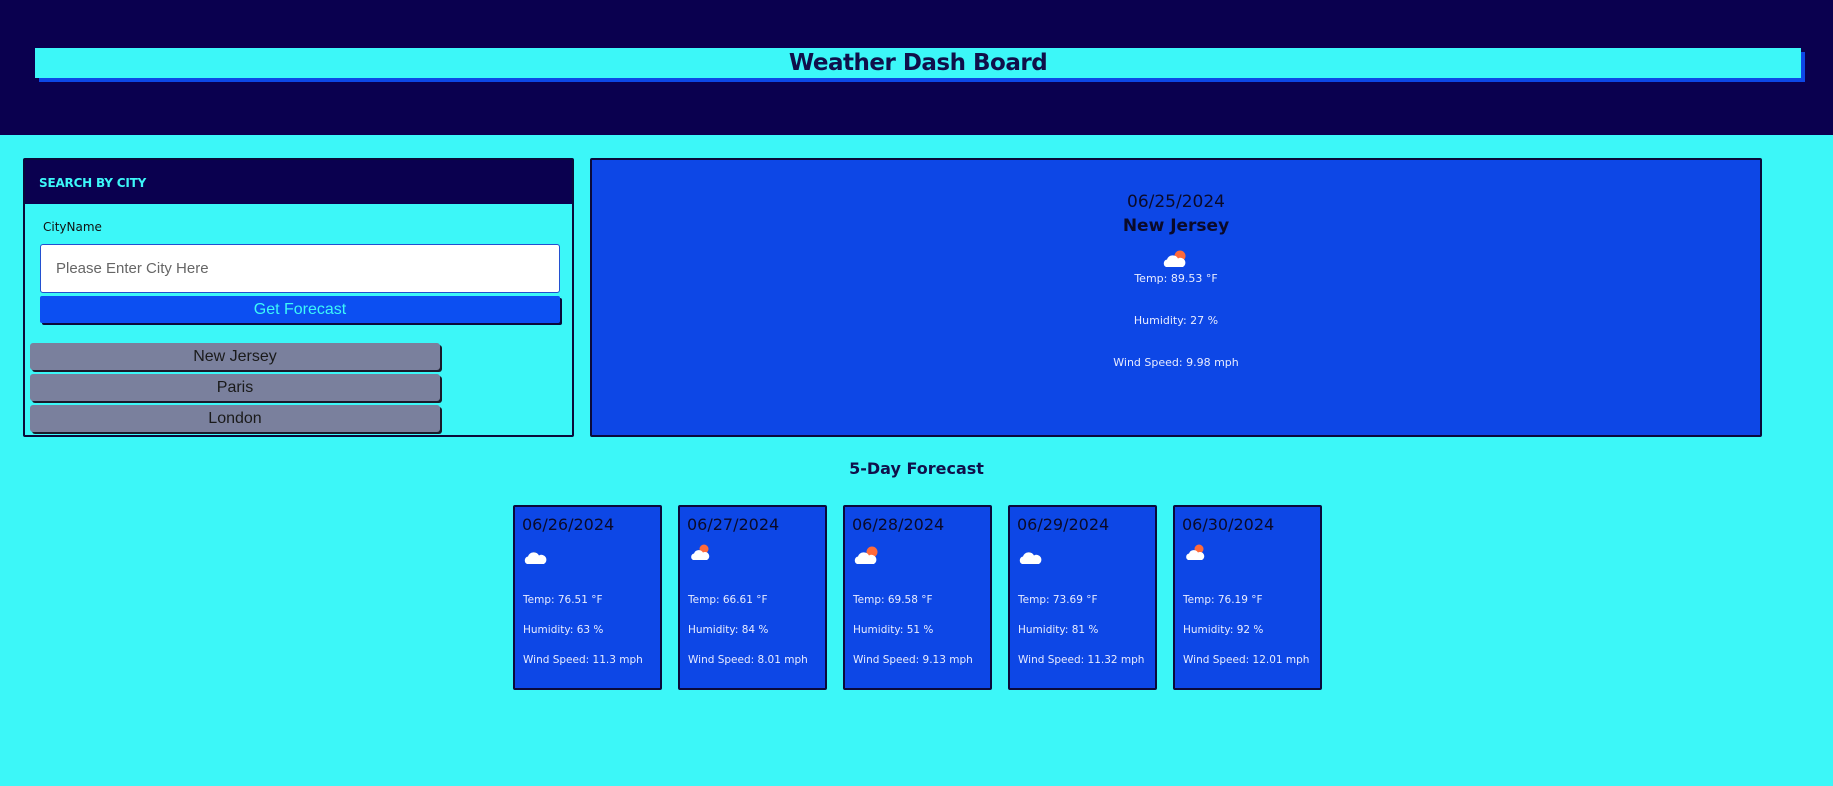 Image resolution: width=1833 pixels, height=786 pixels. What do you see at coordinates (1223, 600) in the screenshot?
I see `forecast-temp: Temp: 76.19 °F` at bounding box center [1223, 600].